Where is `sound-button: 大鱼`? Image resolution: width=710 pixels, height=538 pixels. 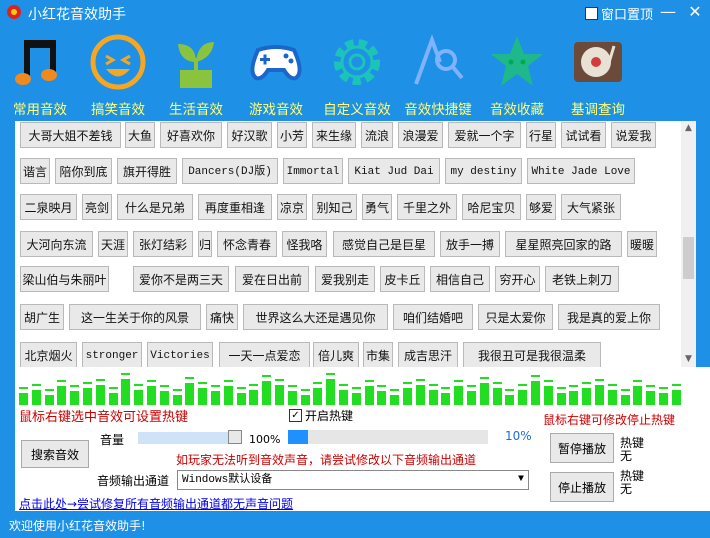 sound-button: 大鱼 is located at coordinates (140, 135).